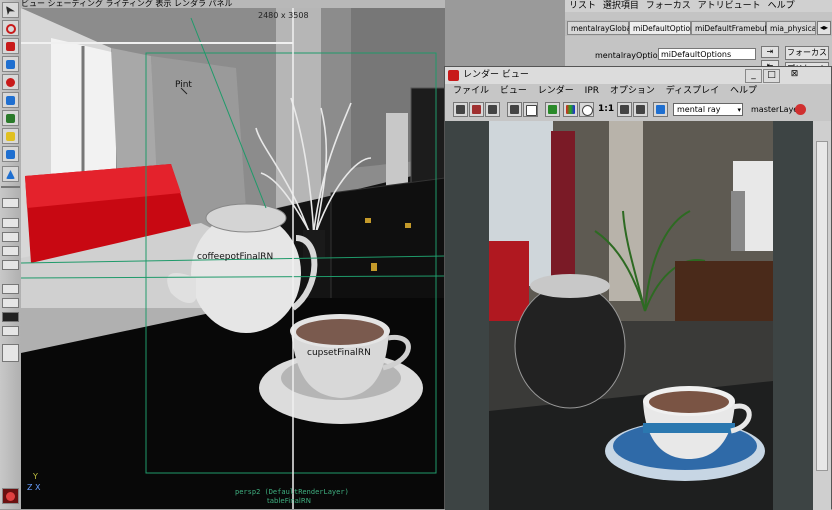  What do you see at coordinates (602, 28) in the screenshot?
I see `tab-mentalrayglobals: mentalrayGlobals` at bounding box center [602, 28].